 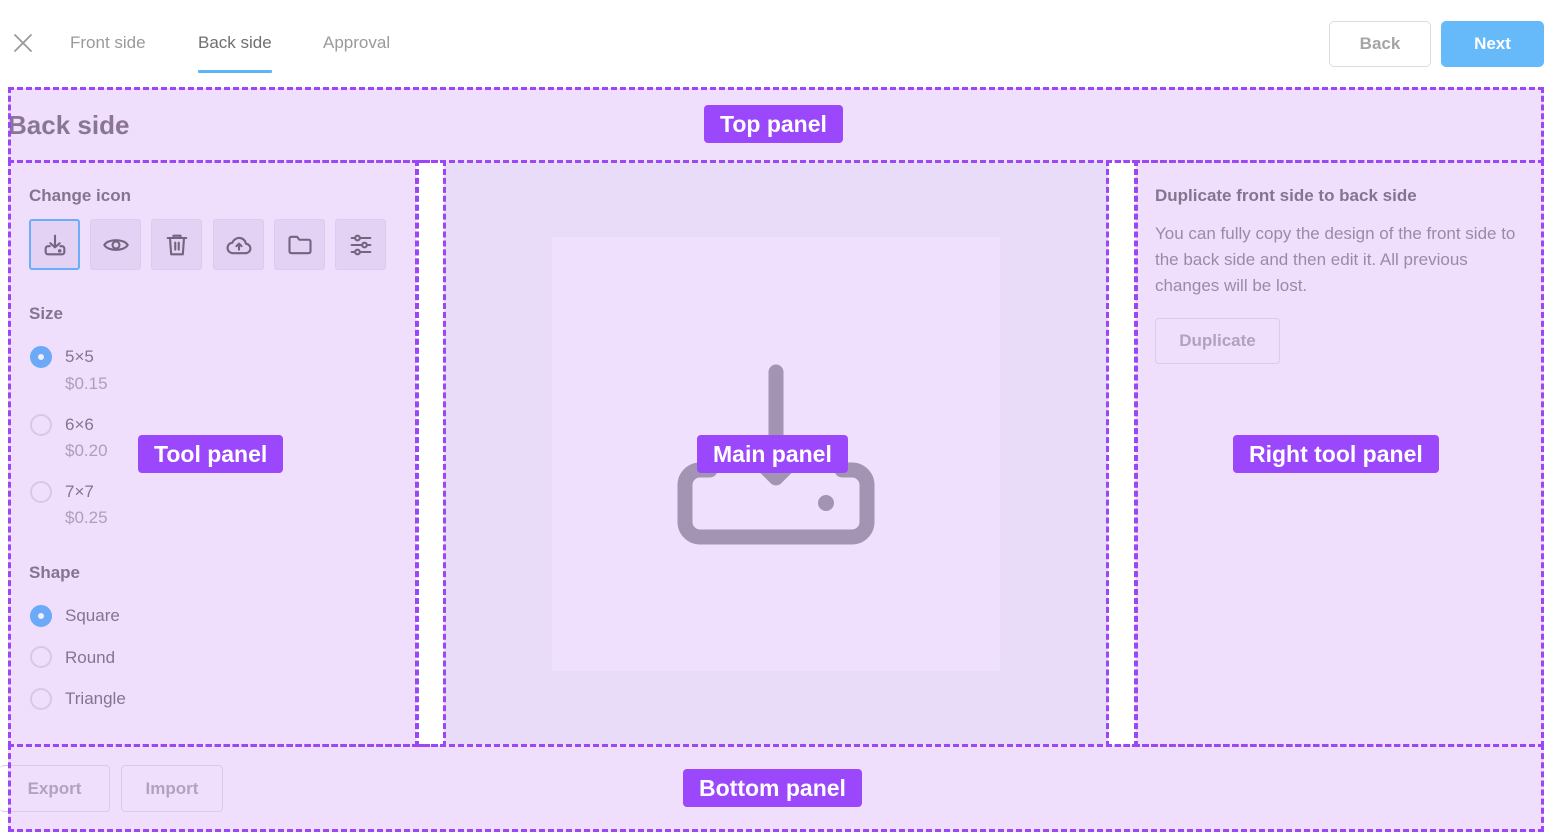 What do you see at coordinates (773, 124) in the screenshot?
I see `top-panel-tag: Top panel` at bounding box center [773, 124].